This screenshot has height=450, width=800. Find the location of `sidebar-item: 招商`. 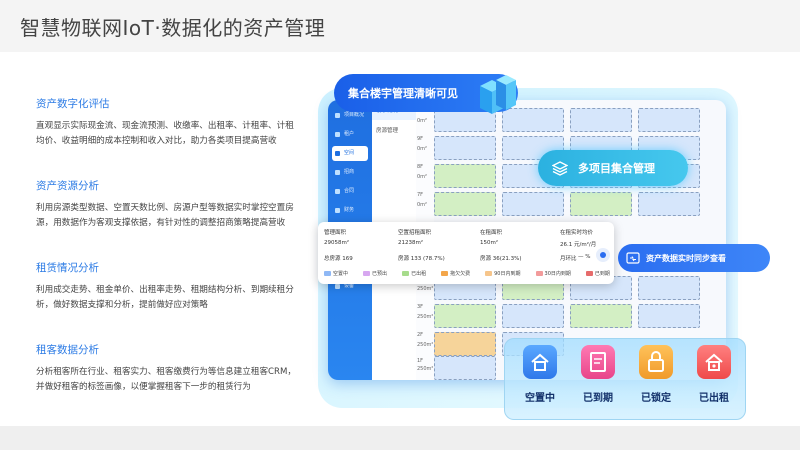

sidebar-item: 招商 is located at coordinates (350, 172).